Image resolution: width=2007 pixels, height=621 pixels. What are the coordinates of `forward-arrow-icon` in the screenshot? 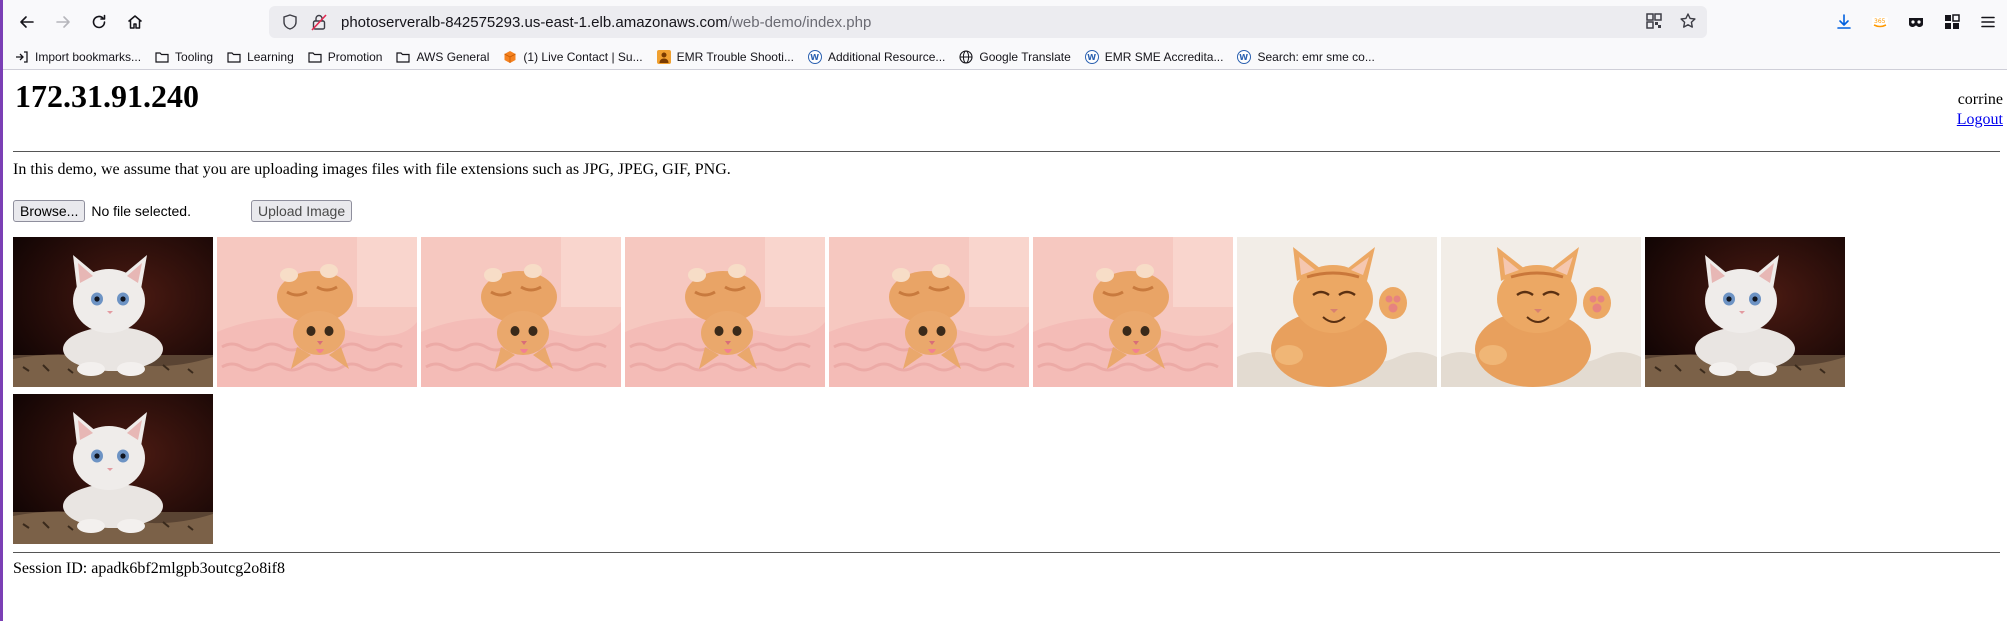 It's located at (63, 22).